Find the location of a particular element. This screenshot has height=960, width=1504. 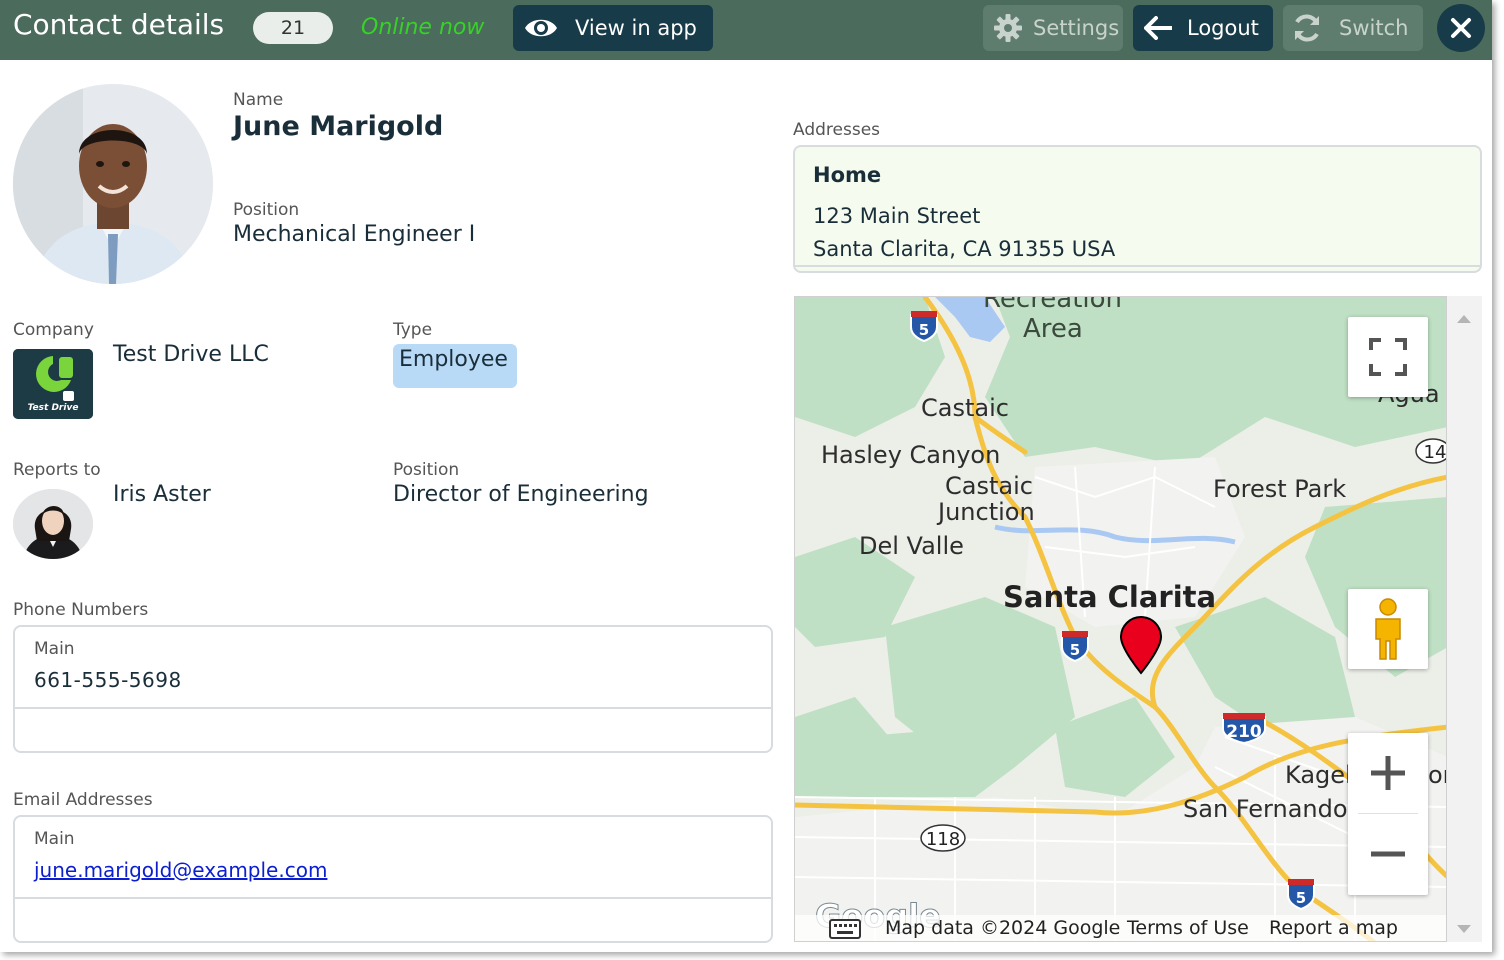

fullscreen-icon is located at coordinates (1388, 359).